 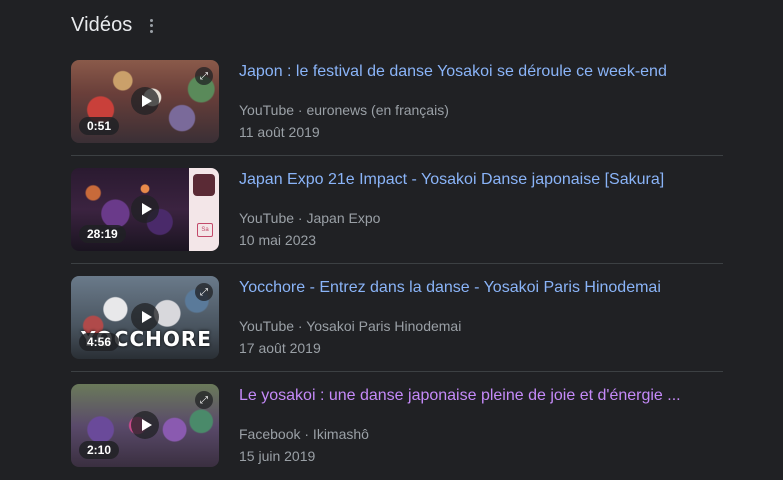 I want to click on thumbnail-badge: Sa, so click(x=205, y=230).